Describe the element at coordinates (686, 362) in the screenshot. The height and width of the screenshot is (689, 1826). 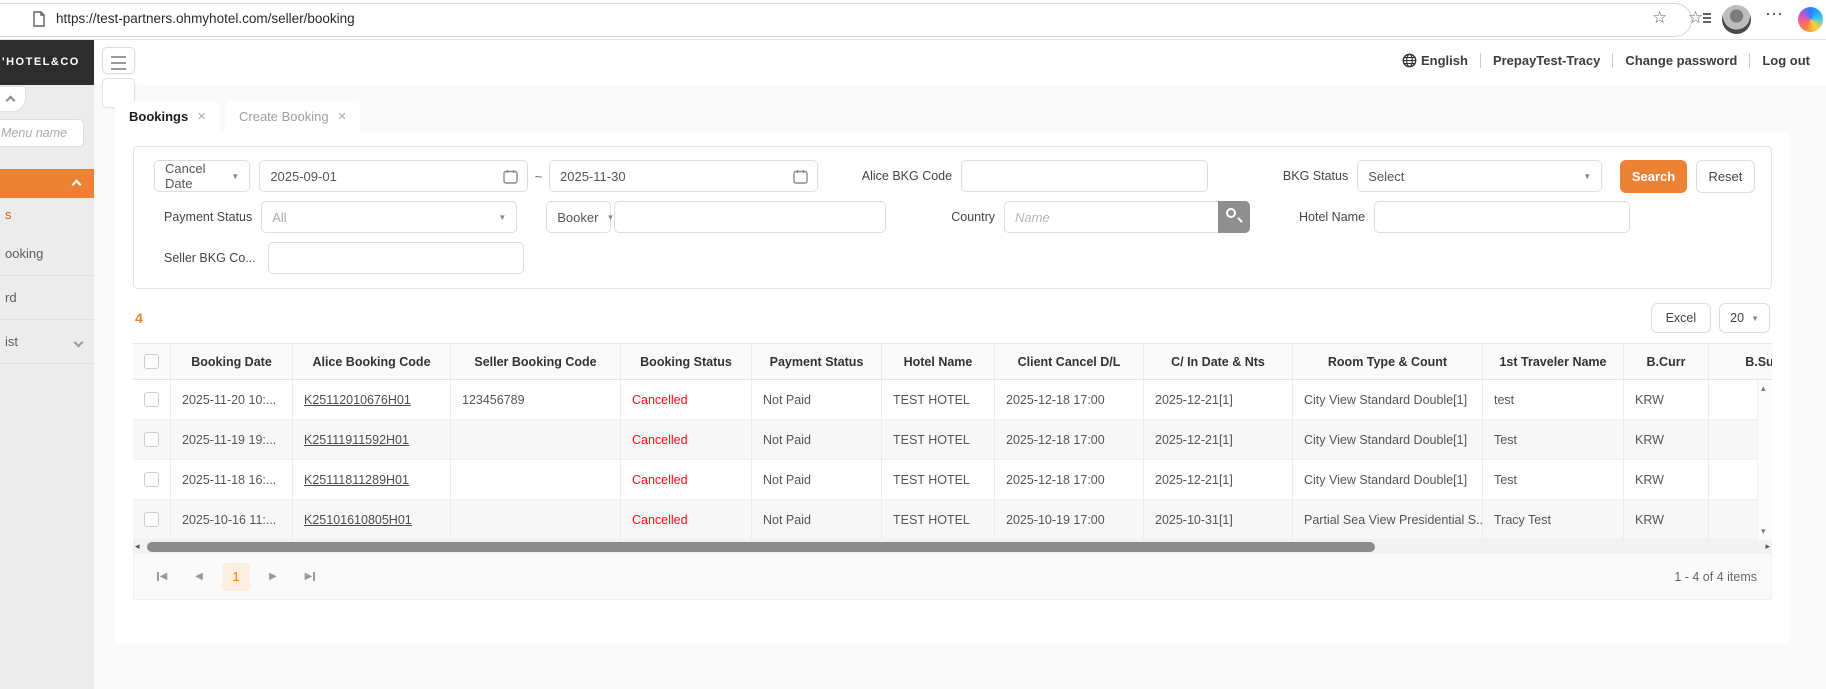
I see `col-booking-status: Booking Status` at that location.